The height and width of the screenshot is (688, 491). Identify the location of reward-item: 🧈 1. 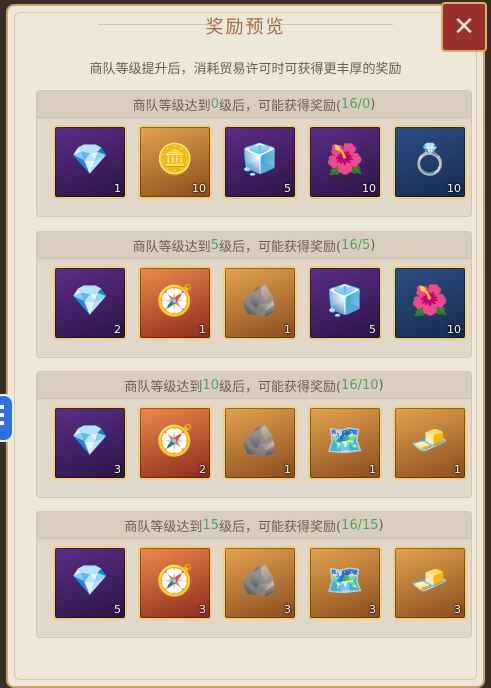
(430, 443).